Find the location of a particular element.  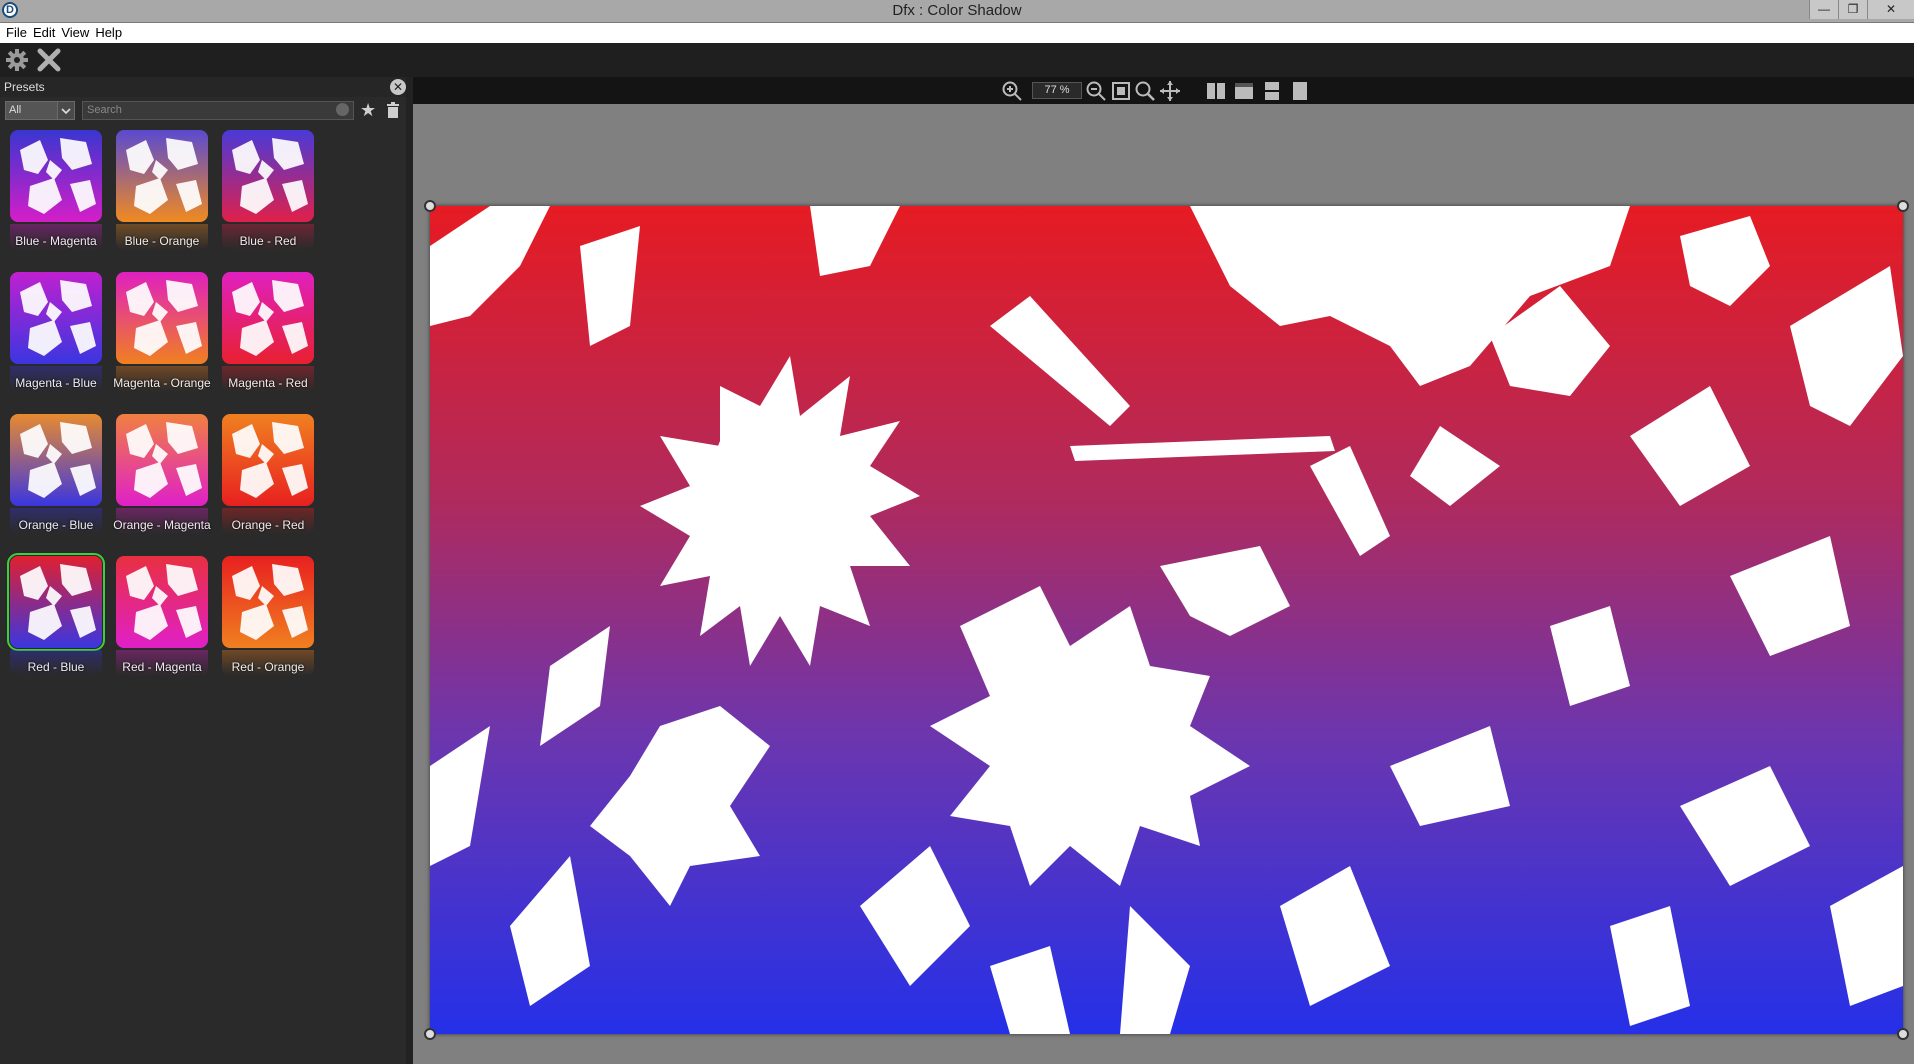

trash-icon is located at coordinates (393, 110).